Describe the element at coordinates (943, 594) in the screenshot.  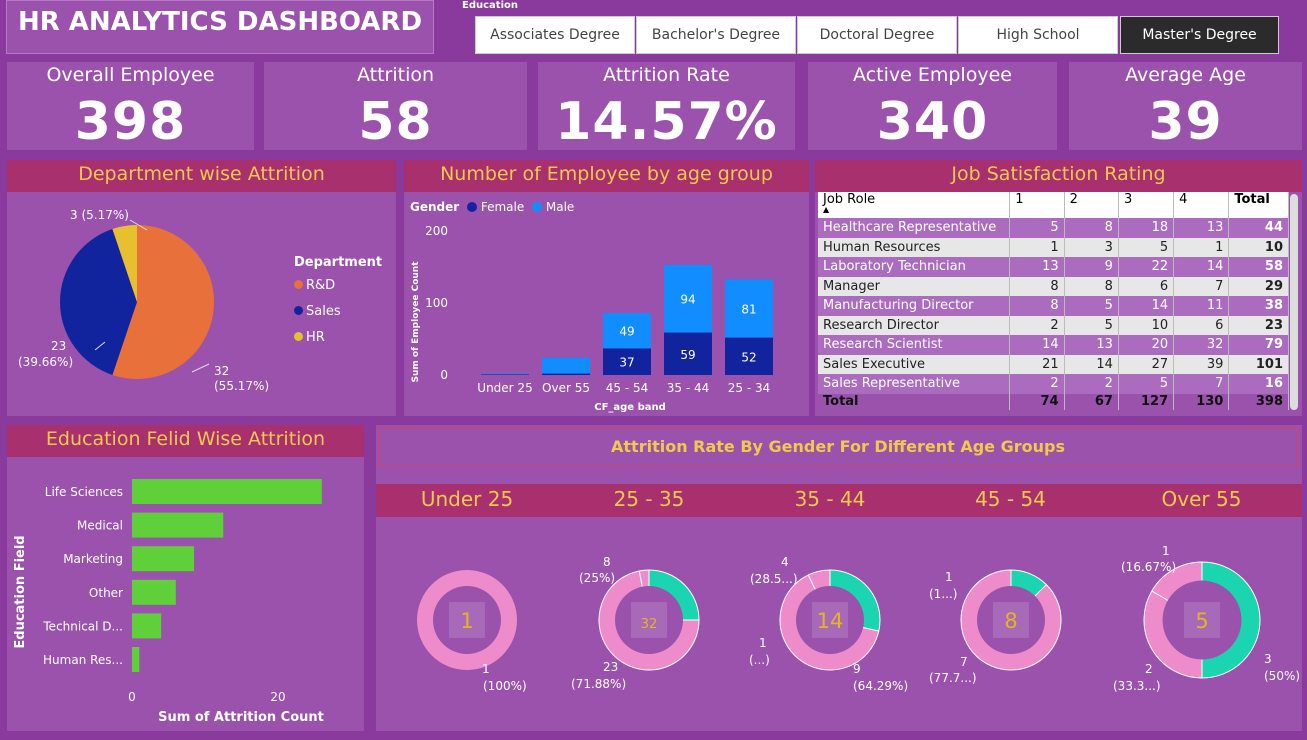
I see `donut-4554-label-pct: (1...)` at that location.